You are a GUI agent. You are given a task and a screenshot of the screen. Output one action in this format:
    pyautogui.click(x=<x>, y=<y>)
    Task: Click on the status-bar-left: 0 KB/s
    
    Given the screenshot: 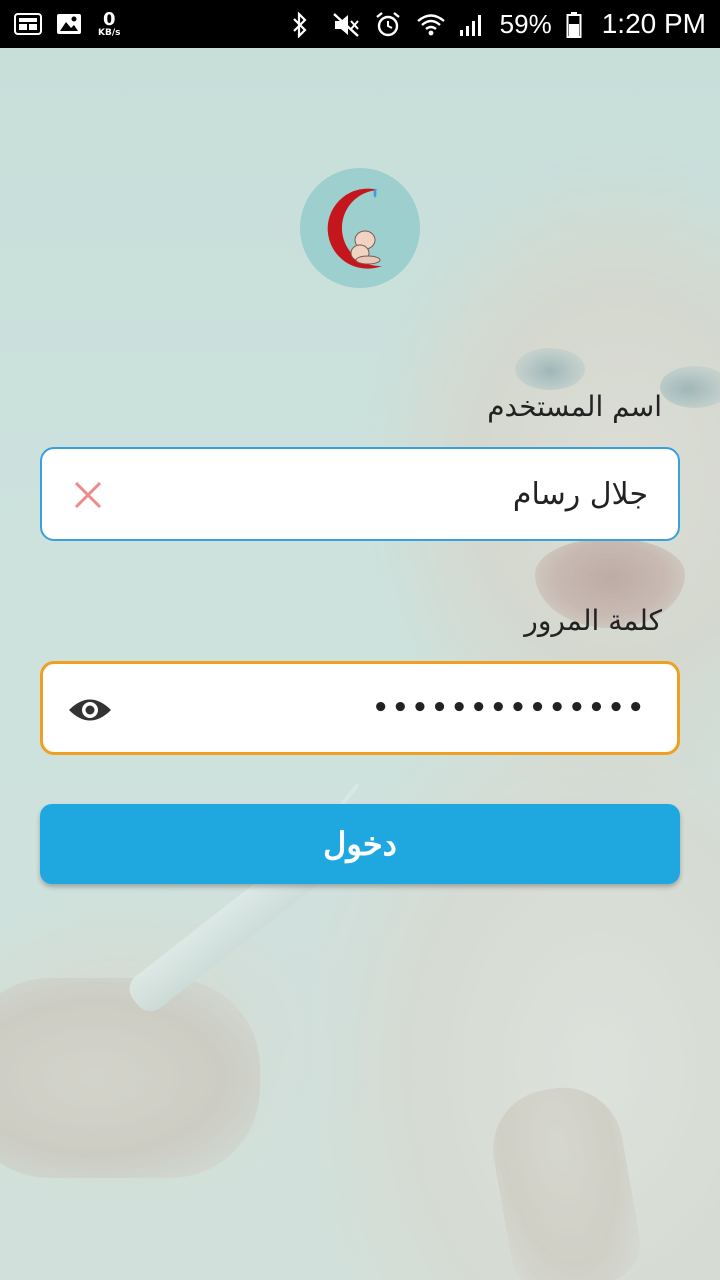 What is the action you would take?
    pyautogui.click(x=67, y=23)
    